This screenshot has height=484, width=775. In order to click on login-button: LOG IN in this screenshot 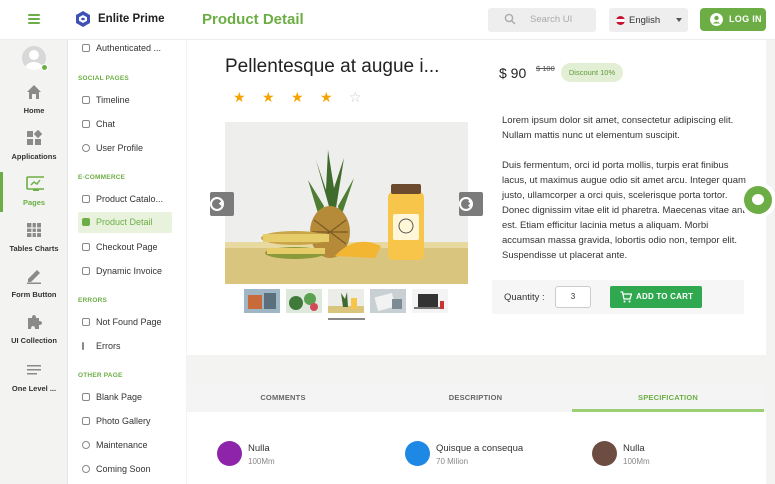, I will do `click(733, 19)`.